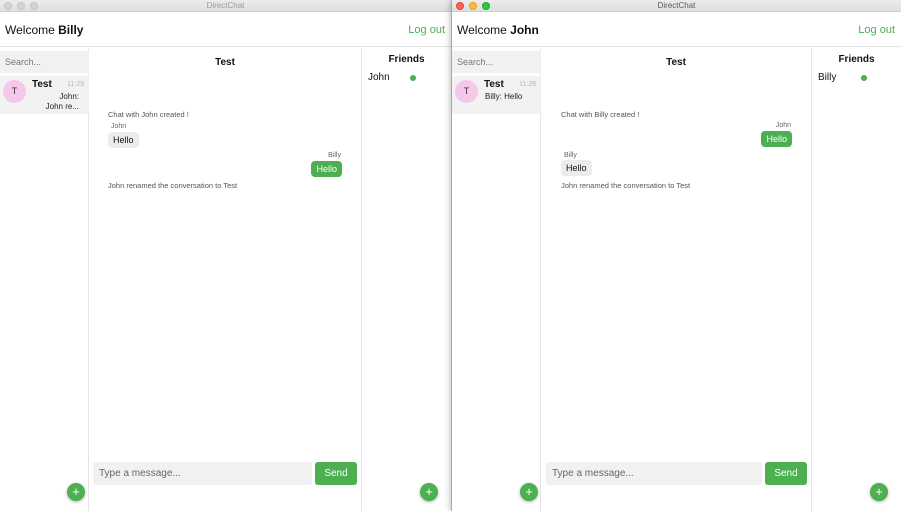  Describe the element at coordinates (71, 30) in the screenshot. I see `username: Billy` at that location.